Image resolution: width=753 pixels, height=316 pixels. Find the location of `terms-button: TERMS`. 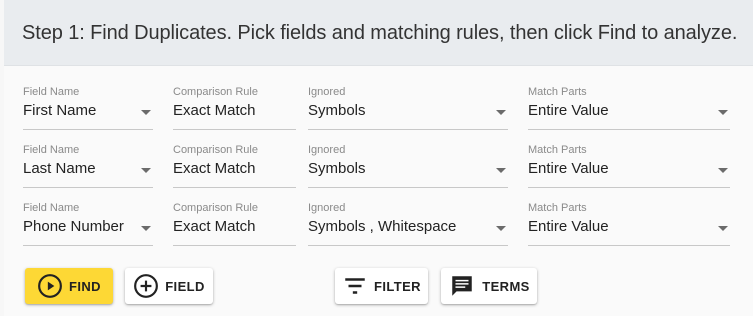

terms-button: TERMS is located at coordinates (489, 286).